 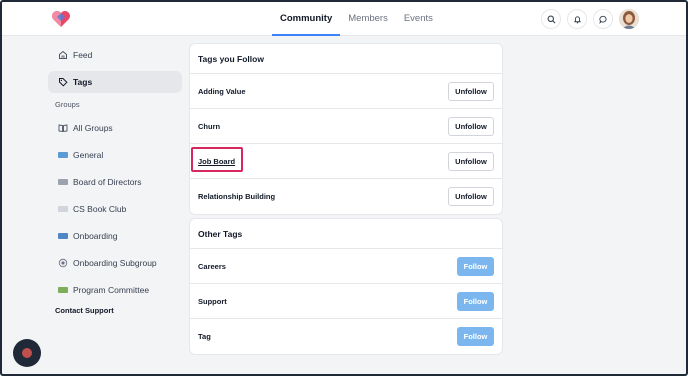 What do you see at coordinates (63, 128) in the screenshot?
I see `book-icon` at bounding box center [63, 128].